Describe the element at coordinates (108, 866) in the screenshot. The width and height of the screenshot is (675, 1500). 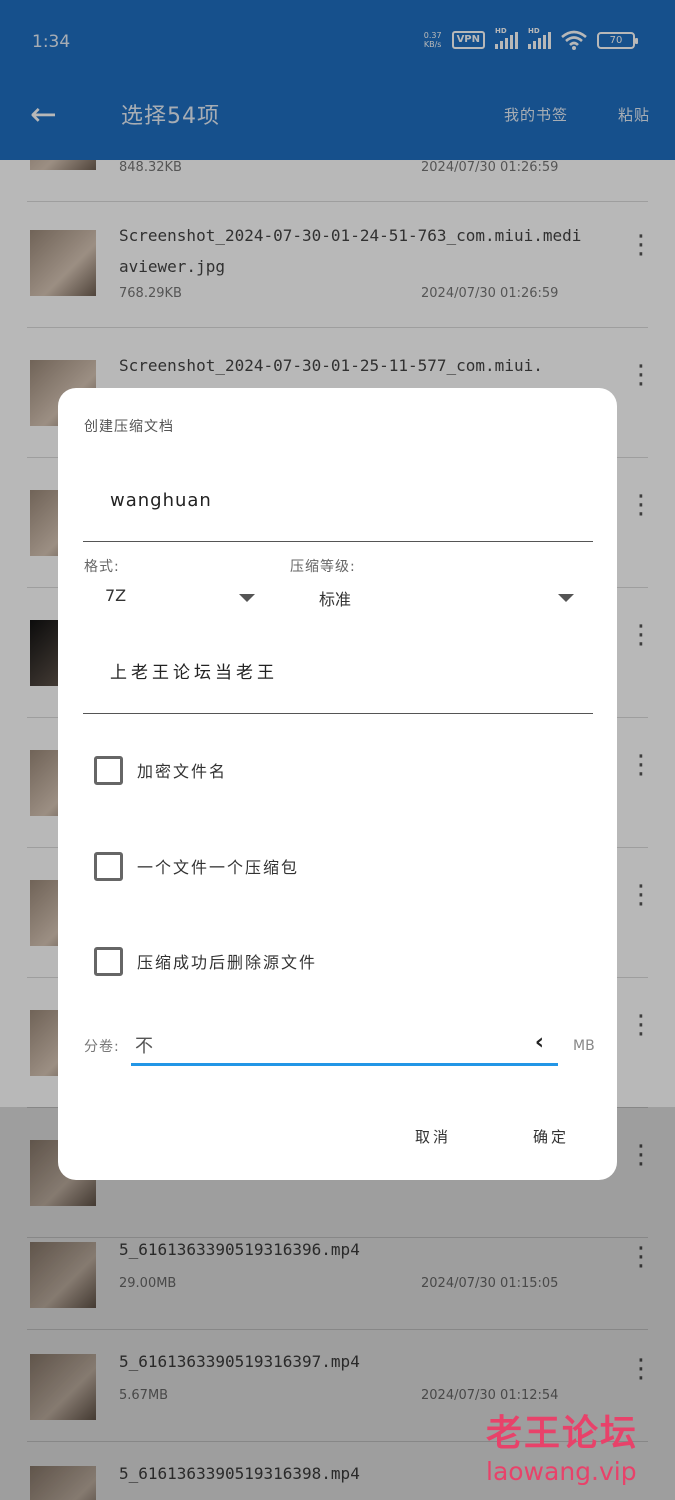
I see `one-archive-per-file-checkbox` at that location.